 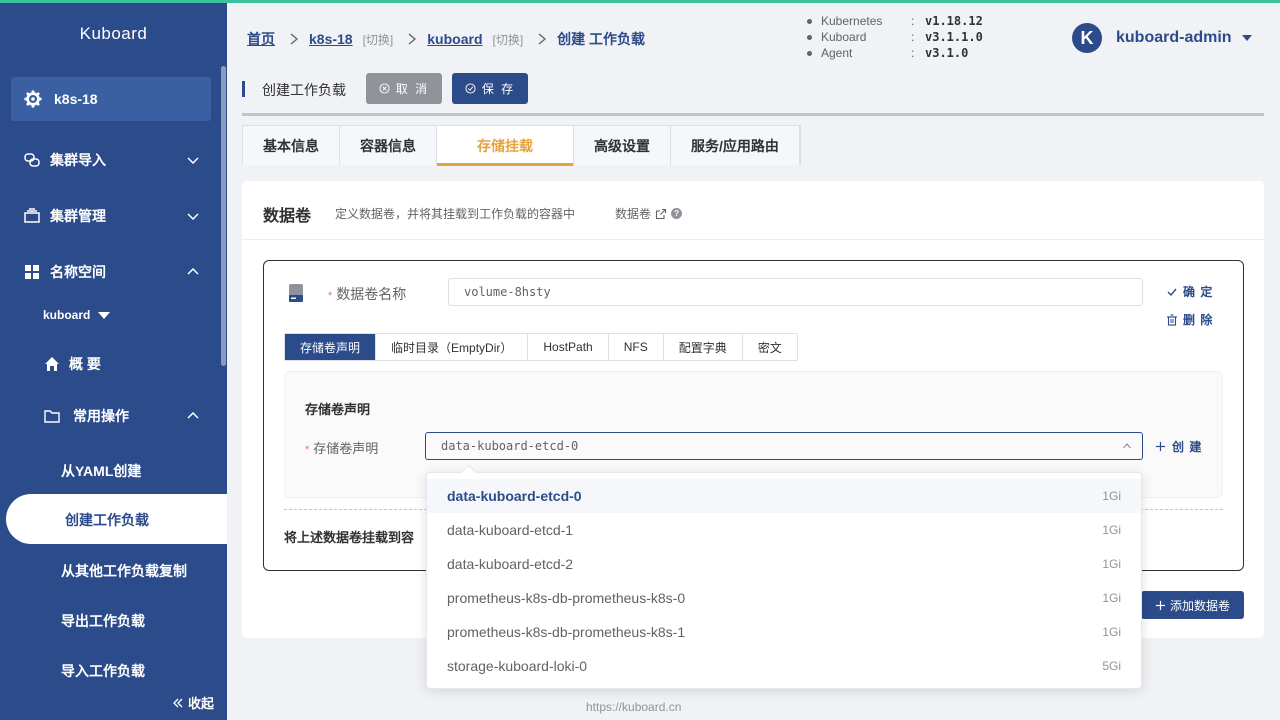 What do you see at coordinates (784, 632) in the screenshot?
I see `dropdown-option: prometheus-k8s-db-prometheus-k8s-1 1Gi` at bounding box center [784, 632].